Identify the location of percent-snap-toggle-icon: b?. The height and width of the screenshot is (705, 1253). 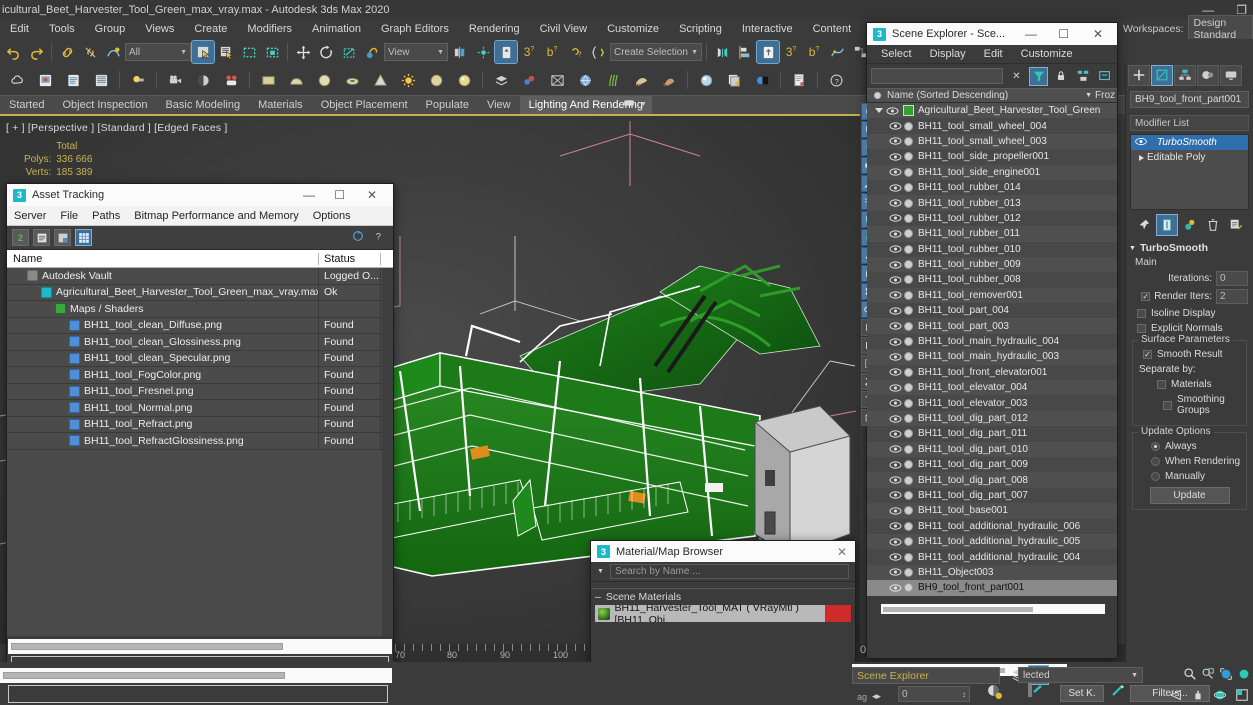
(552, 52).